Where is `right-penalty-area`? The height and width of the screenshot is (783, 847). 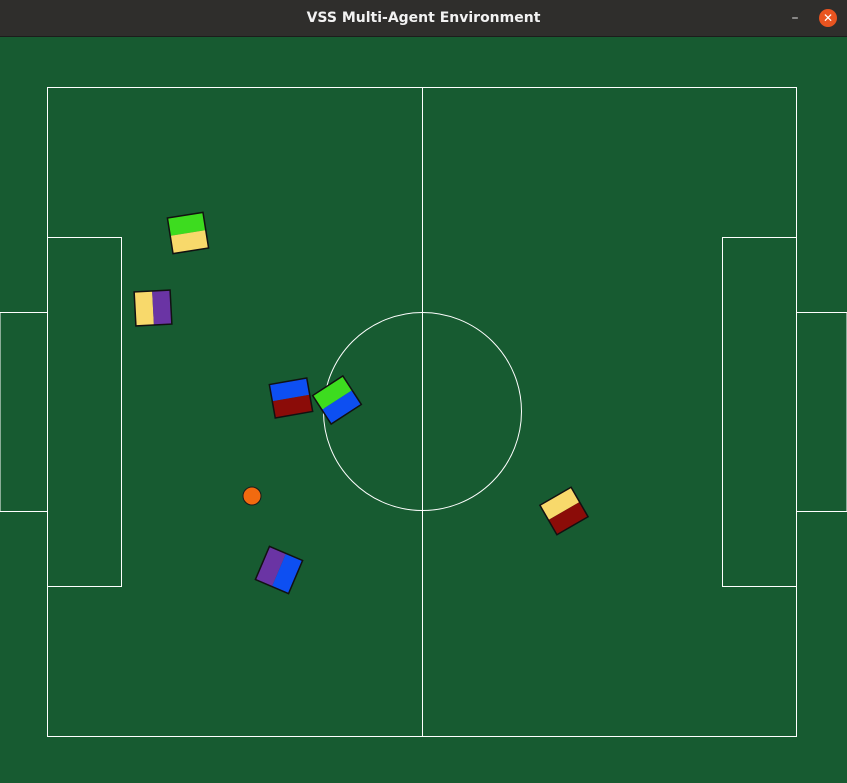 right-penalty-area is located at coordinates (759, 412).